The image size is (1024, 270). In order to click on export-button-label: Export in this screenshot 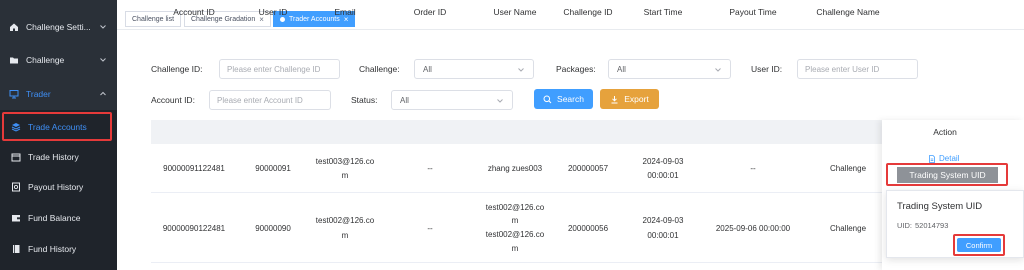, I will do `click(636, 99)`.